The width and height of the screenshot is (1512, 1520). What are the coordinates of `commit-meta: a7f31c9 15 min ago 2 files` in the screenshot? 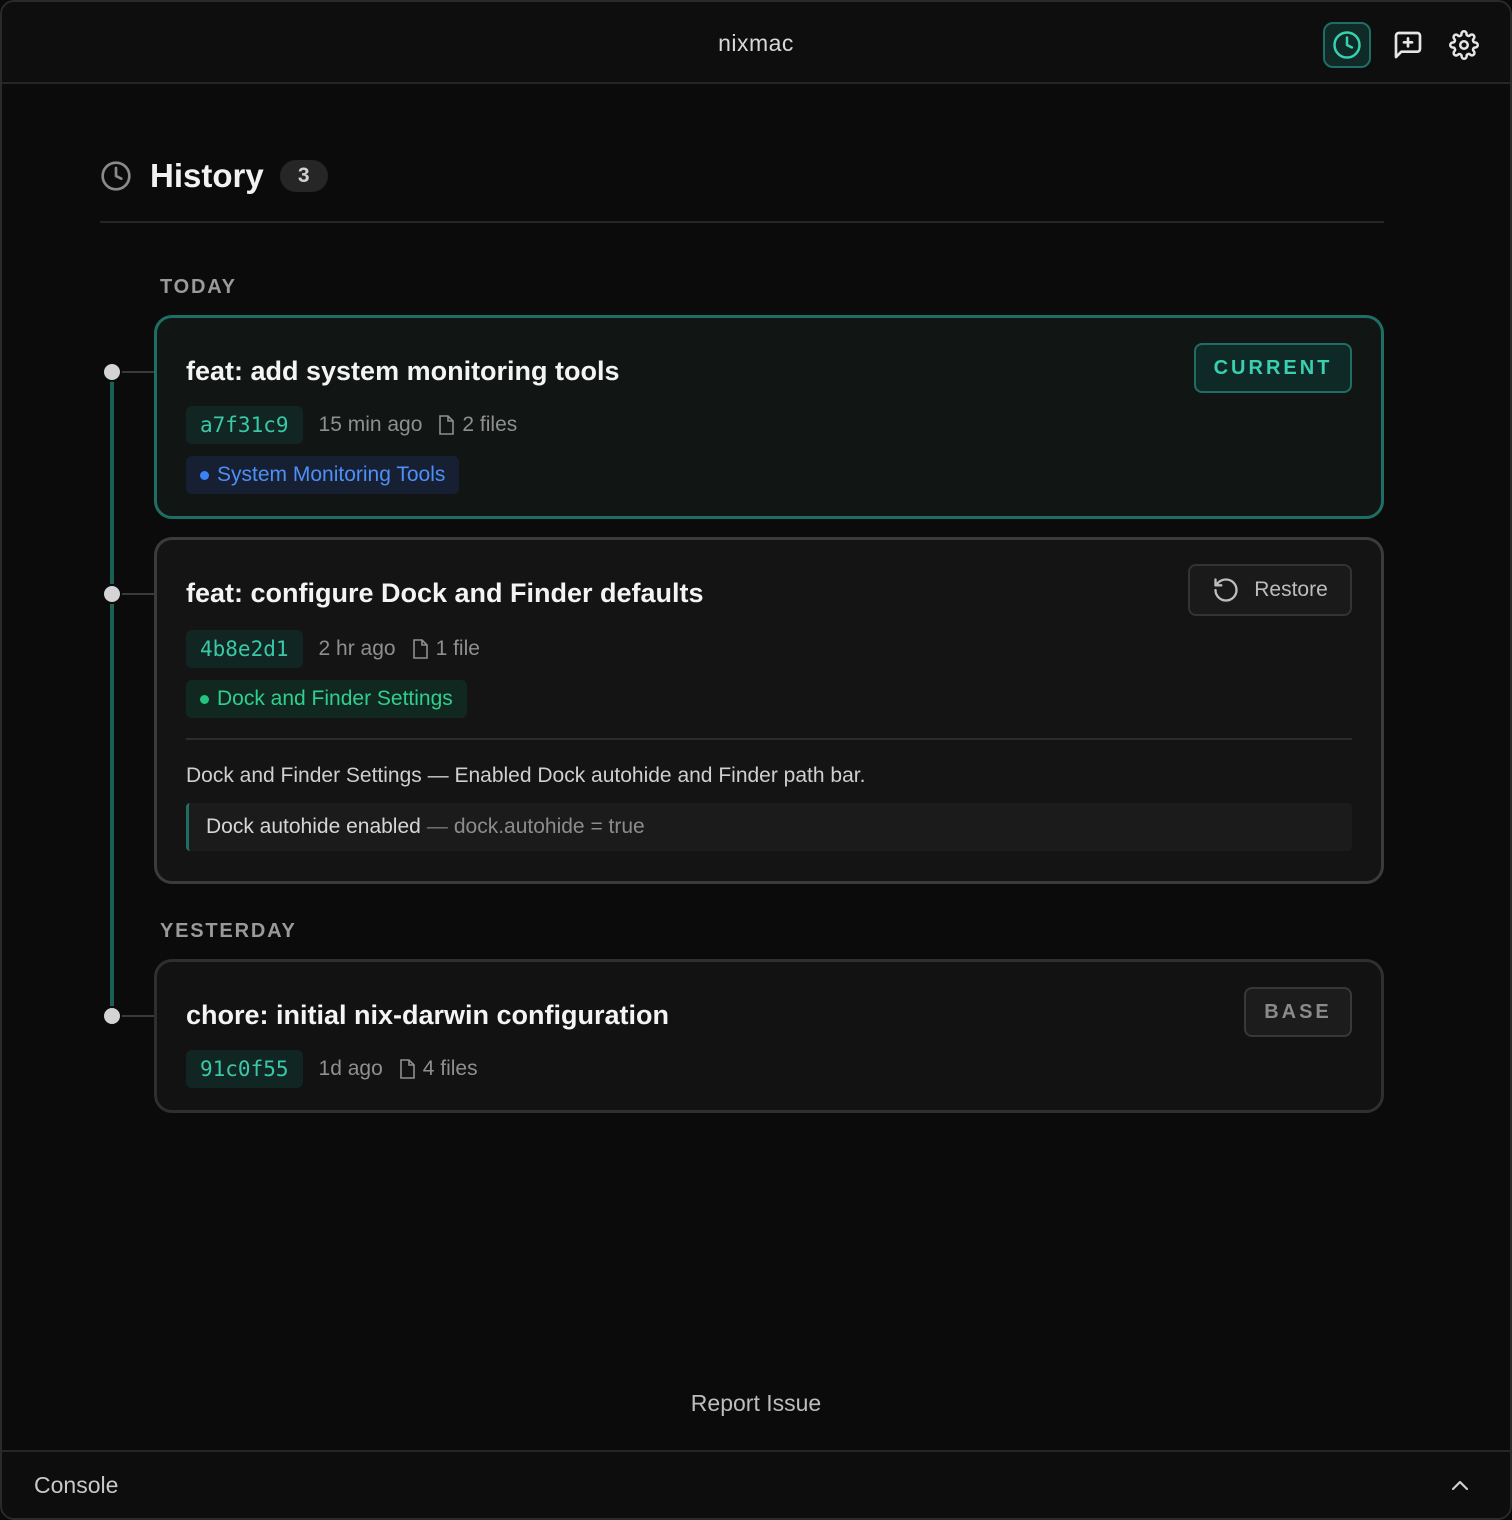 It's located at (351, 425).